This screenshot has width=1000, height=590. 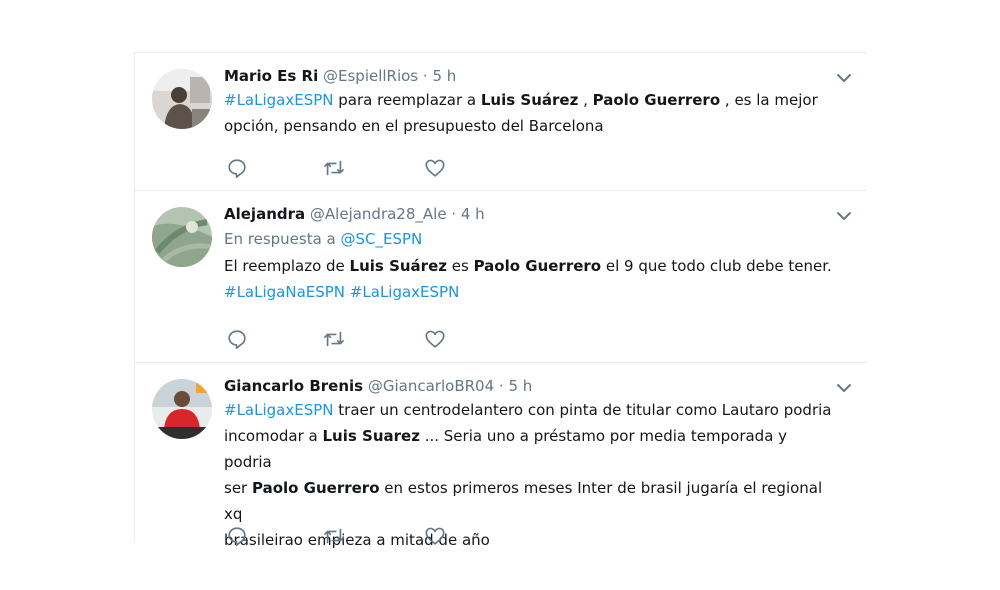 I want to click on text-span: el 9 que todo club debe tener., so click(x=716, y=266).